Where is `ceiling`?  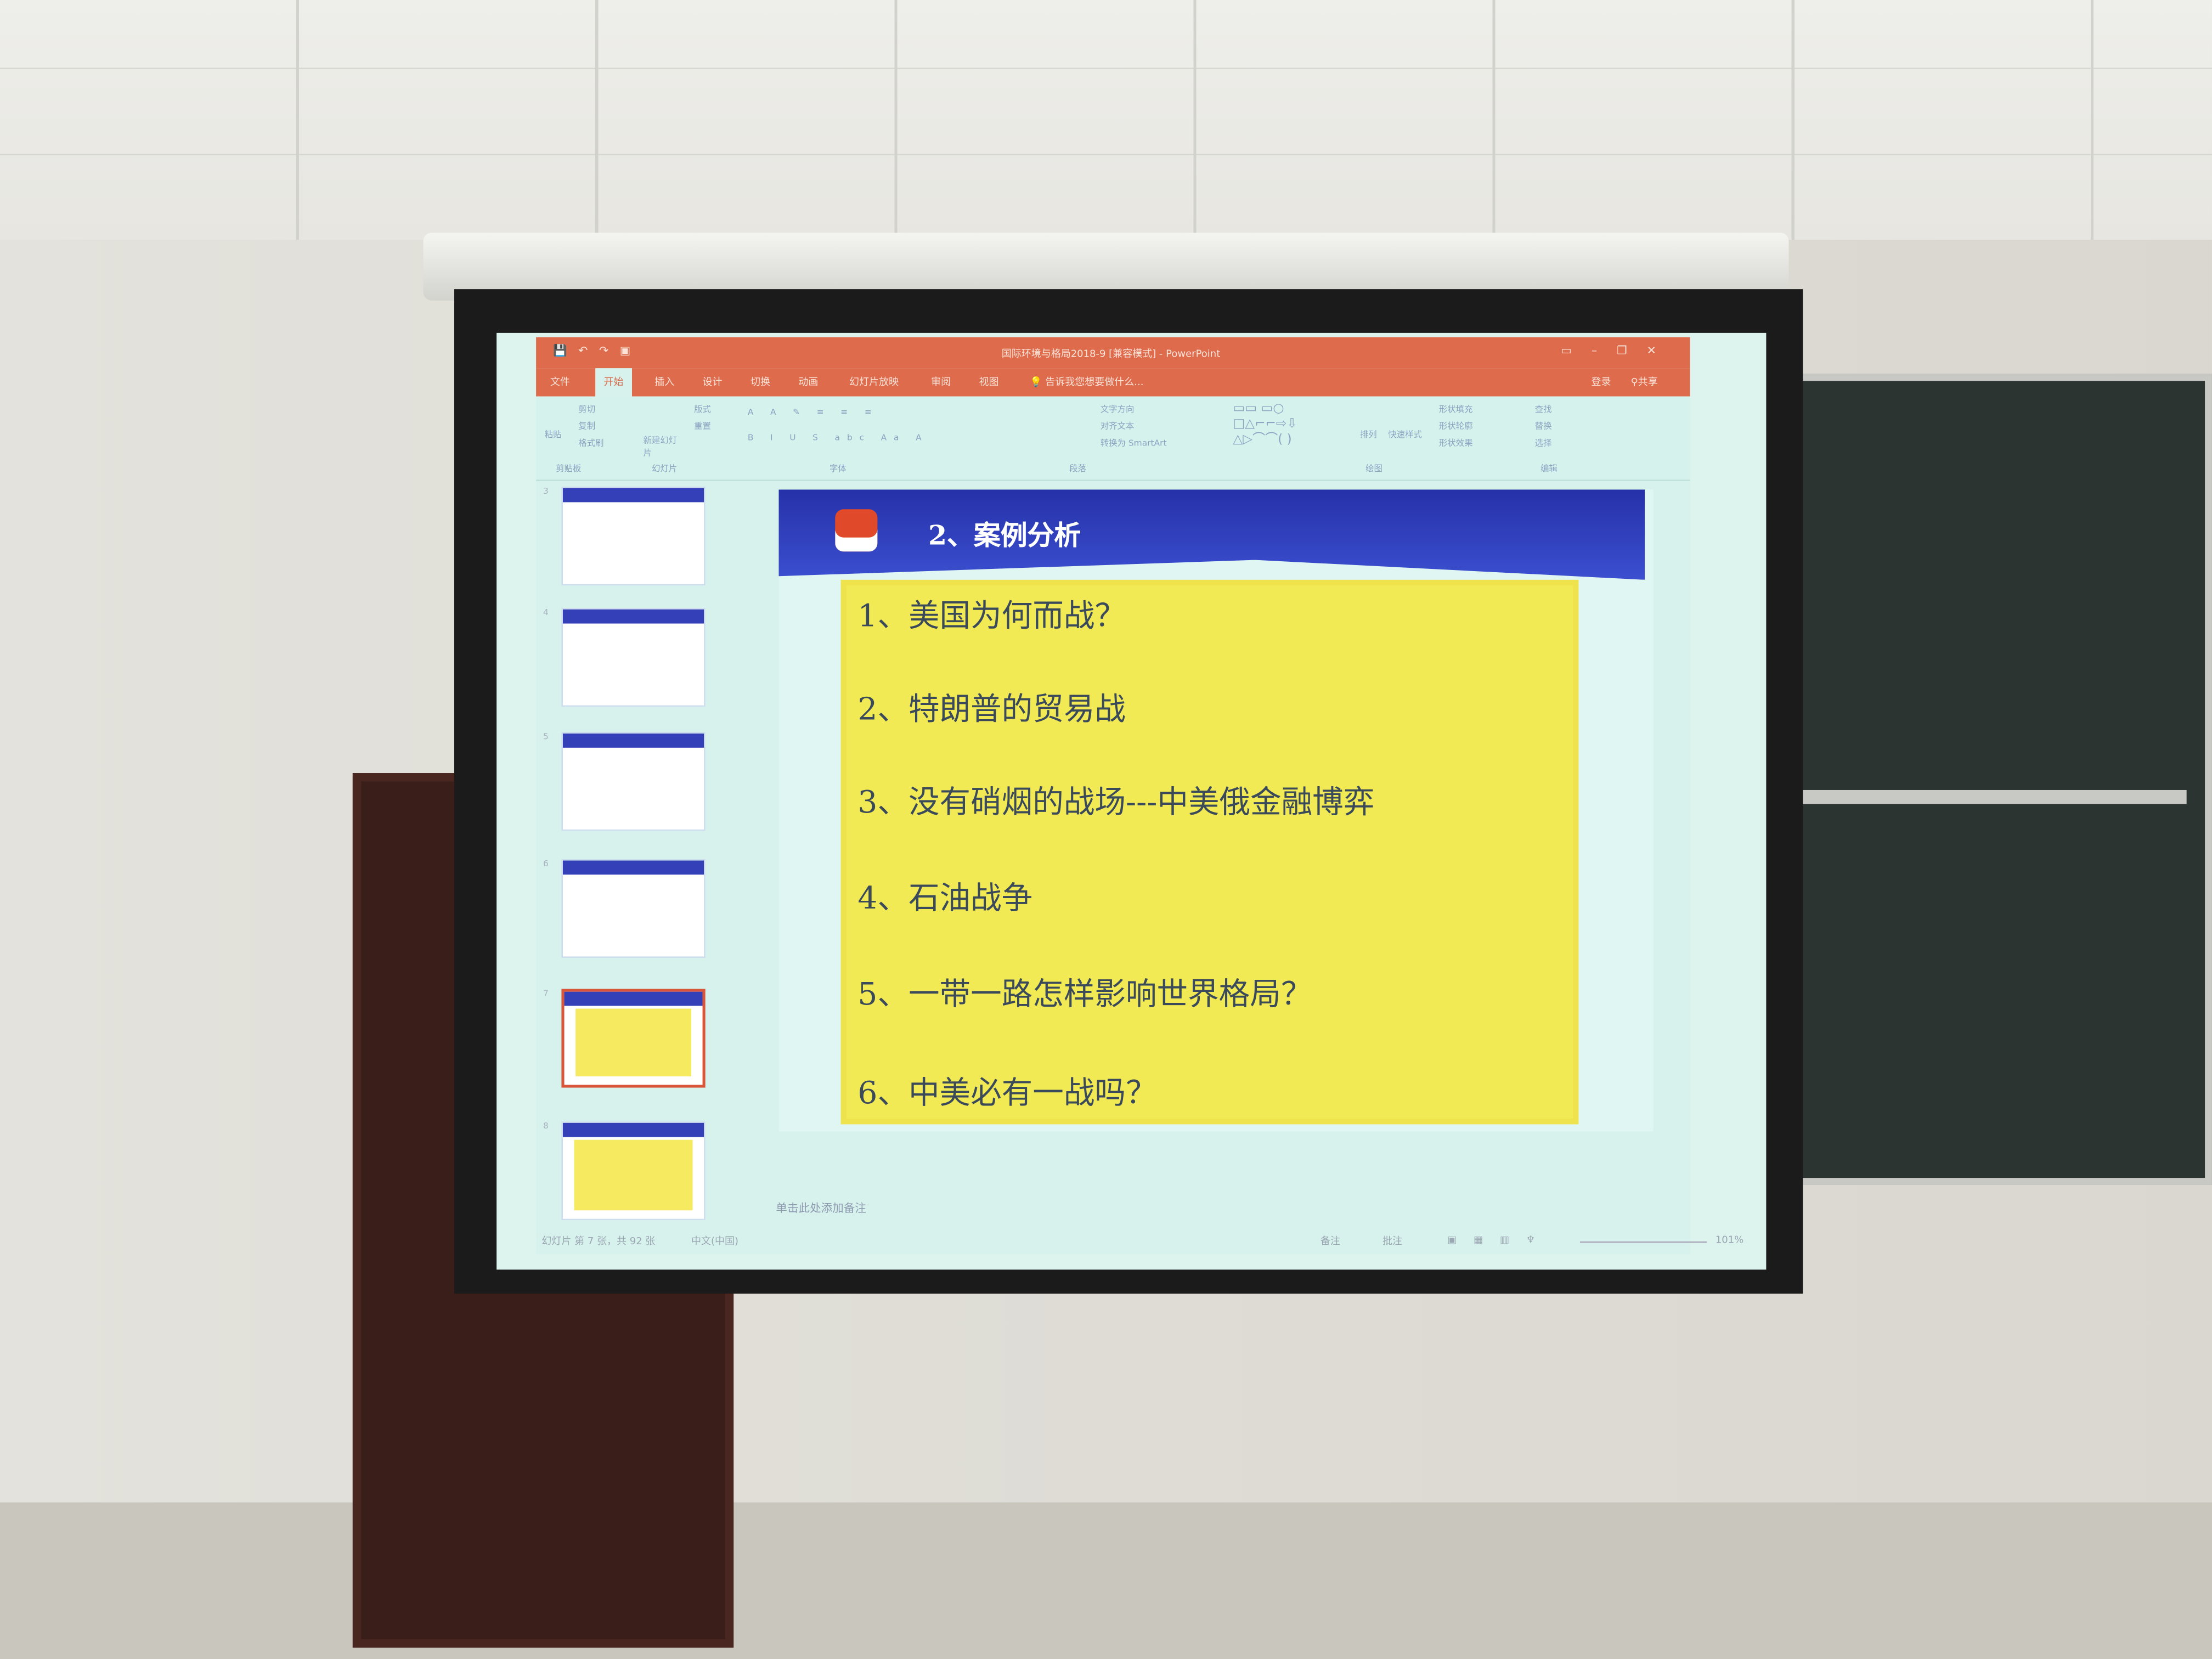
ceiling is located at coordinates (1106, 120).